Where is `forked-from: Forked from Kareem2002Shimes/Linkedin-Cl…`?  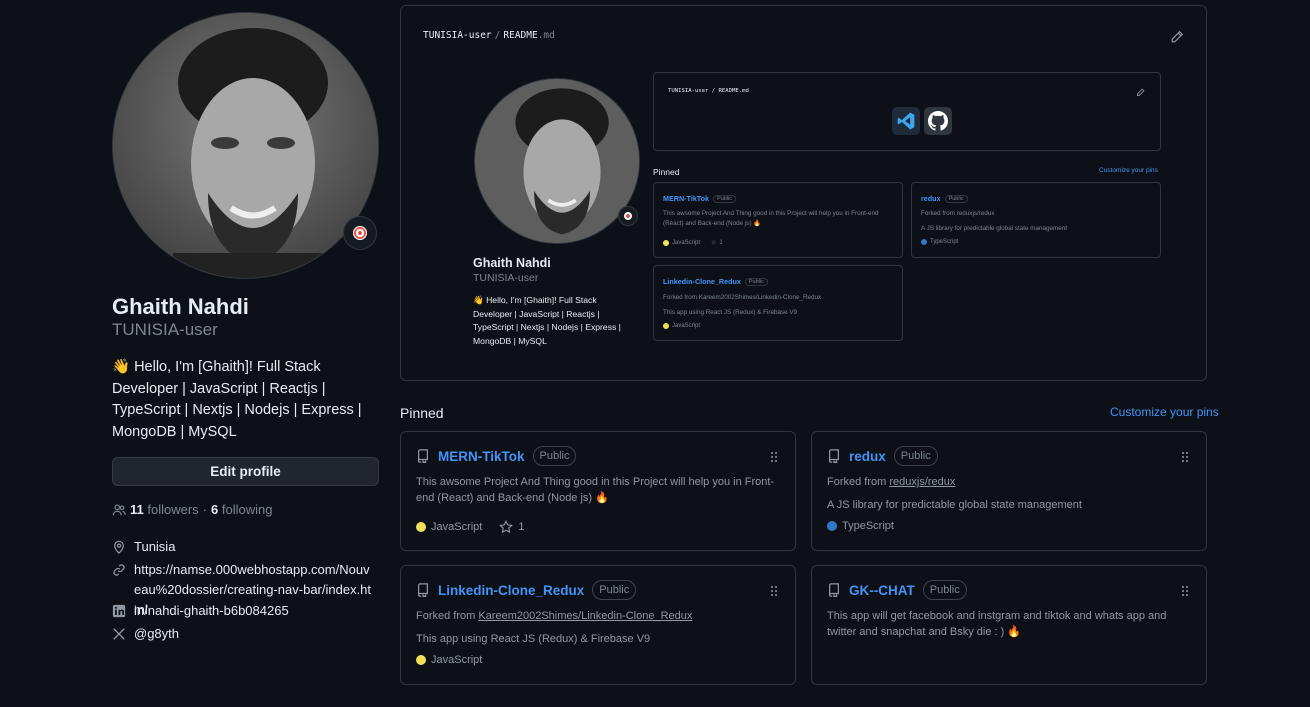
forked-from: Forked from Kareem2002Shimes/Linkedin-Cl… is located at coordinates (554, 616).